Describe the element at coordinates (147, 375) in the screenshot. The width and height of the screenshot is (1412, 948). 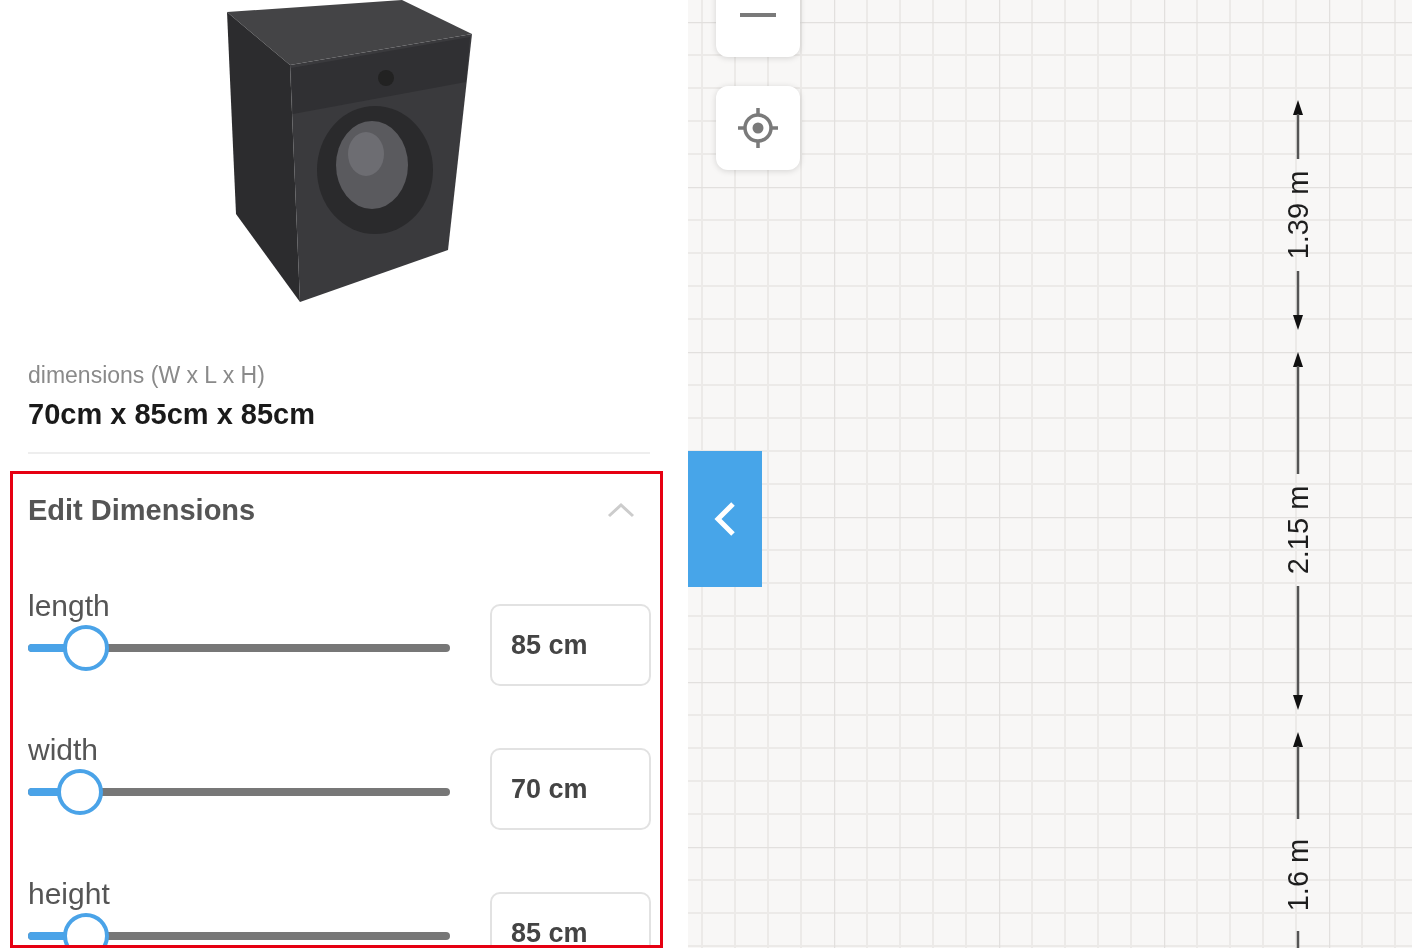
I see `dimensions-label: dimensions (W x L x H)` at that location.